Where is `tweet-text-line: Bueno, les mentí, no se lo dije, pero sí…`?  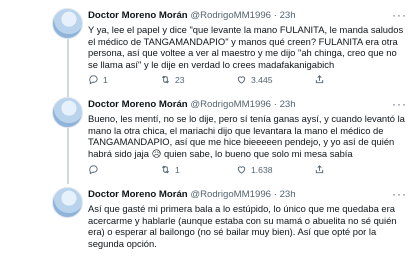
tweet-text-line: Bueno, les mentí, no se lo dije, pero sí… is located at coordinates (246, 118).